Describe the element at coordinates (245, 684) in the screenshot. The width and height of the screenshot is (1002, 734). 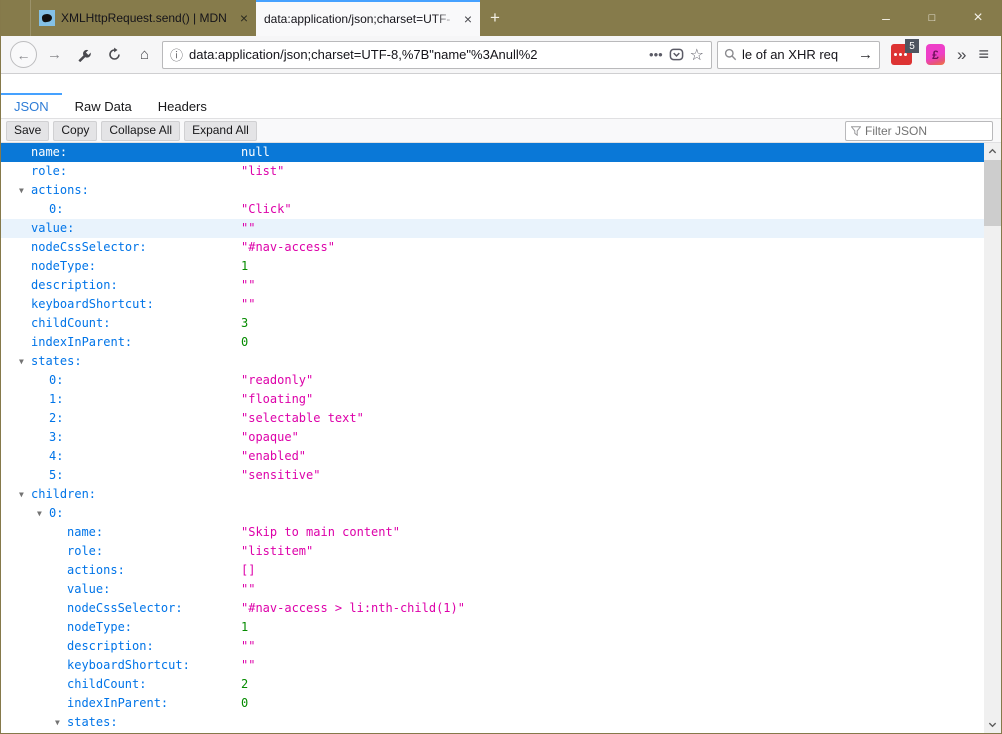
I see `json-value: 2` at that location.